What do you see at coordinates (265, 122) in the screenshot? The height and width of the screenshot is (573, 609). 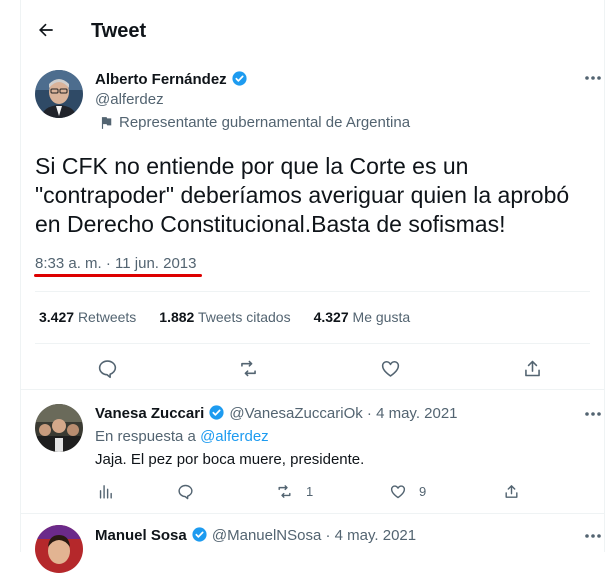 I see `government-label-text: Representante gubernamental de Argentina` at bounding box center [265, 122].